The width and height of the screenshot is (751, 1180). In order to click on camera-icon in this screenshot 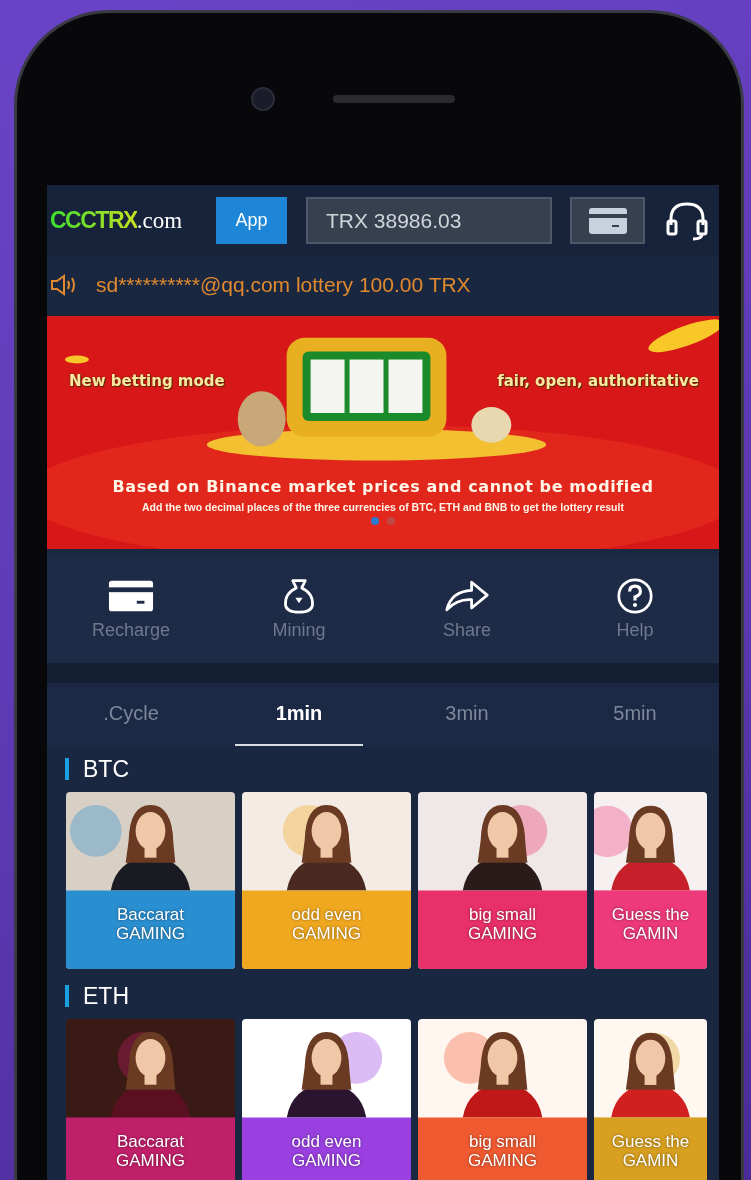, I will do `click(263, 99)`.